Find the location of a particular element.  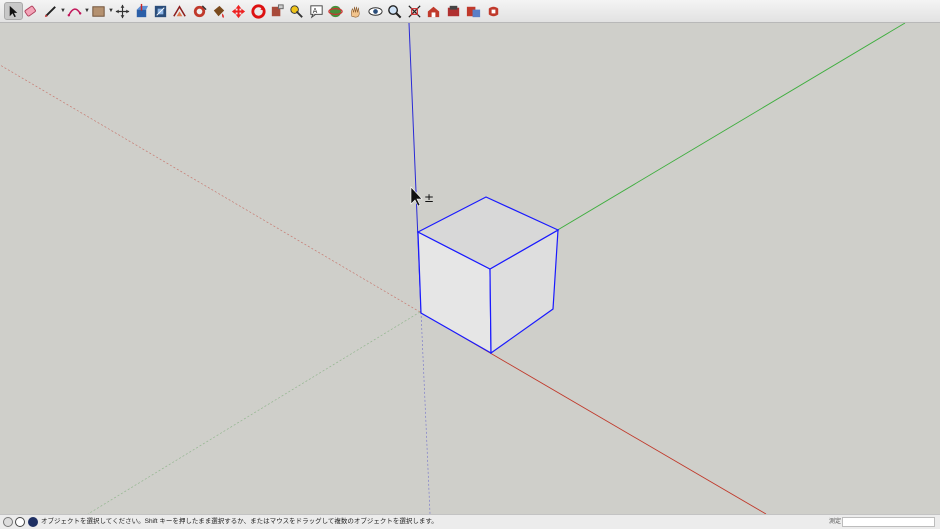

look-around-tool-icon is located at coordinates (375, 11).